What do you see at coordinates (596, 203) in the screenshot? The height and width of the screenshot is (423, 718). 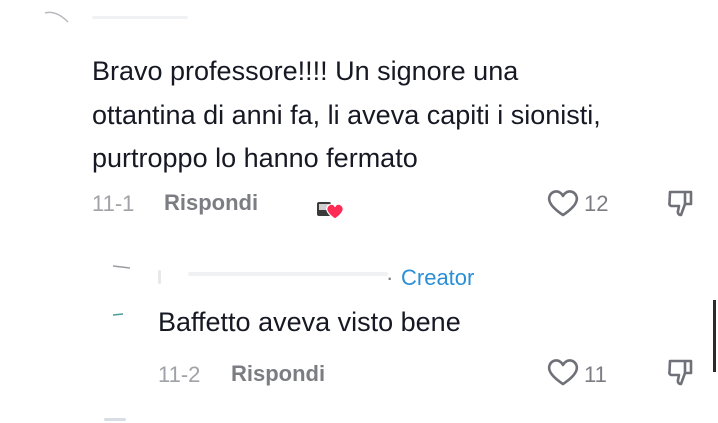 I see `like-count: 12` at bounding box center [596, 203].